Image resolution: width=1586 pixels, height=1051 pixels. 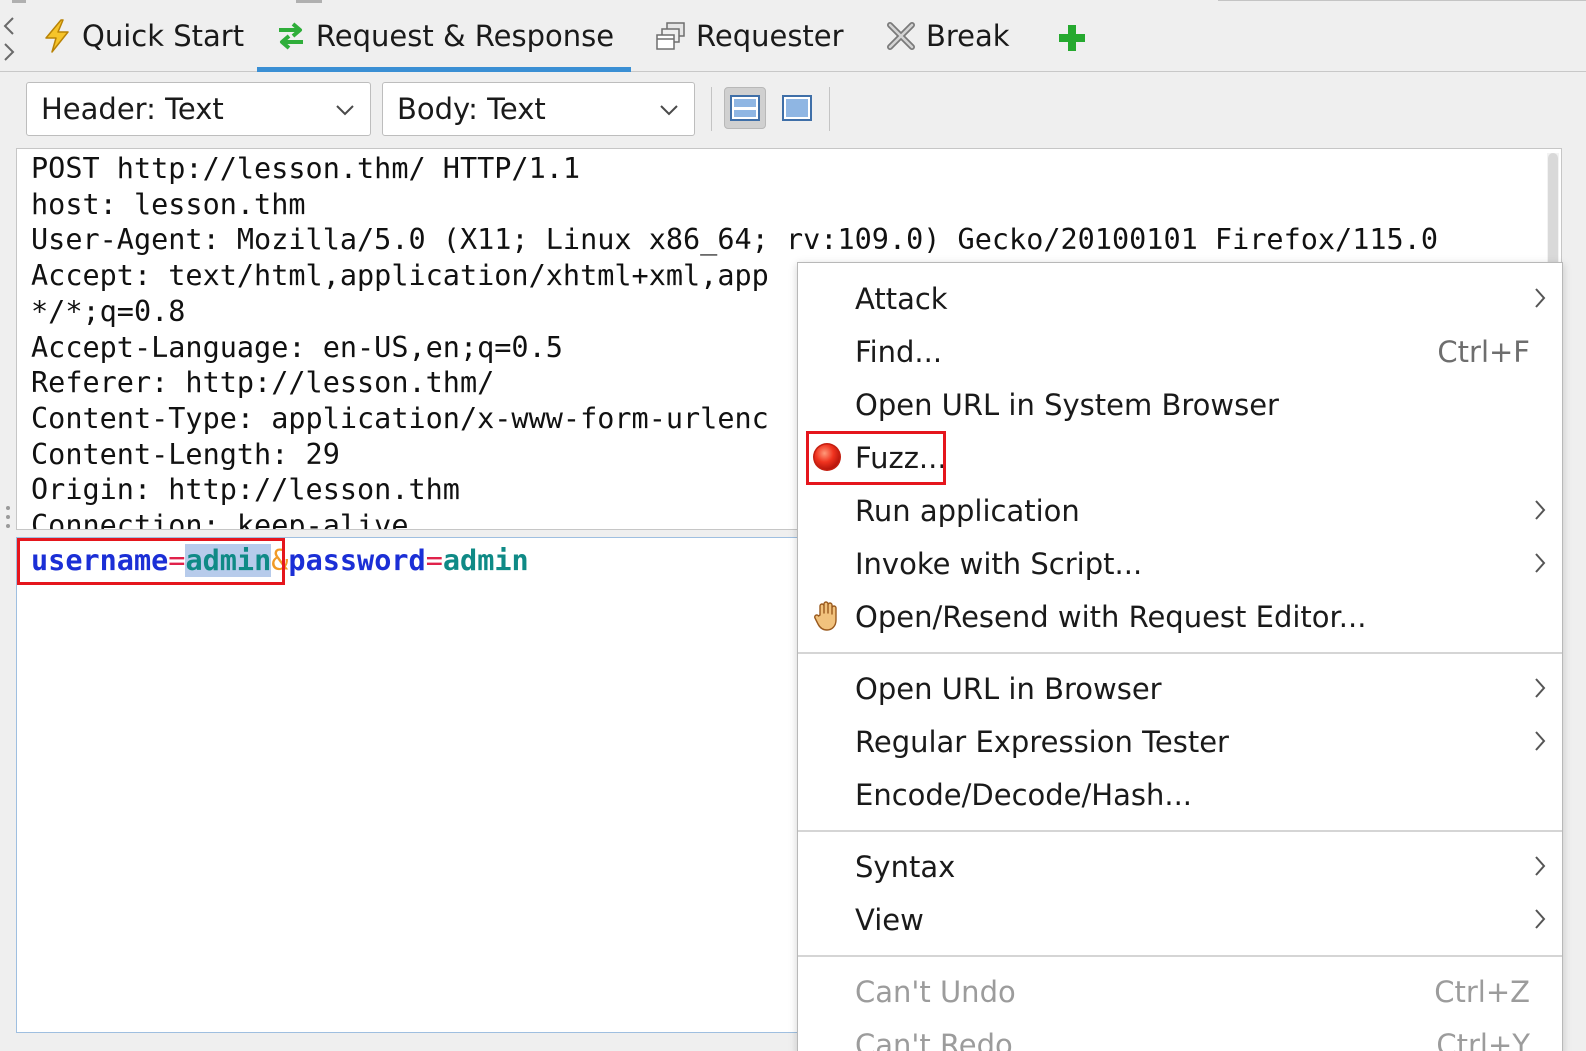 I want to click on split-vertical-button, so click(x=745, y=108).